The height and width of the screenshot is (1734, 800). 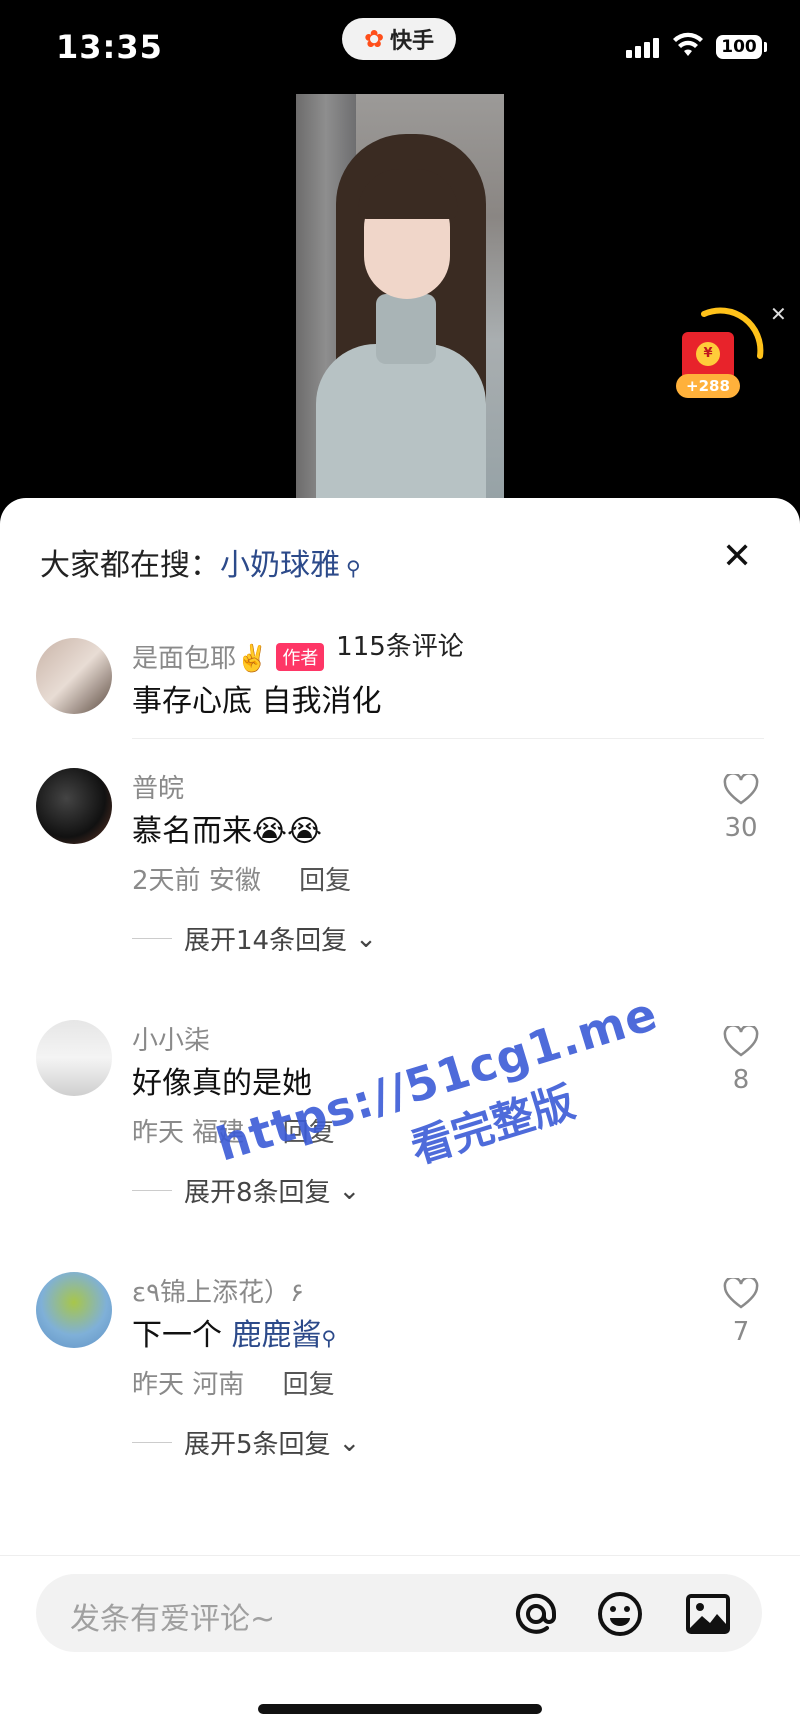 What do you see at coordinates (448, 738) in the screenshot?
I see `divider` at bounding box center [448, 738].